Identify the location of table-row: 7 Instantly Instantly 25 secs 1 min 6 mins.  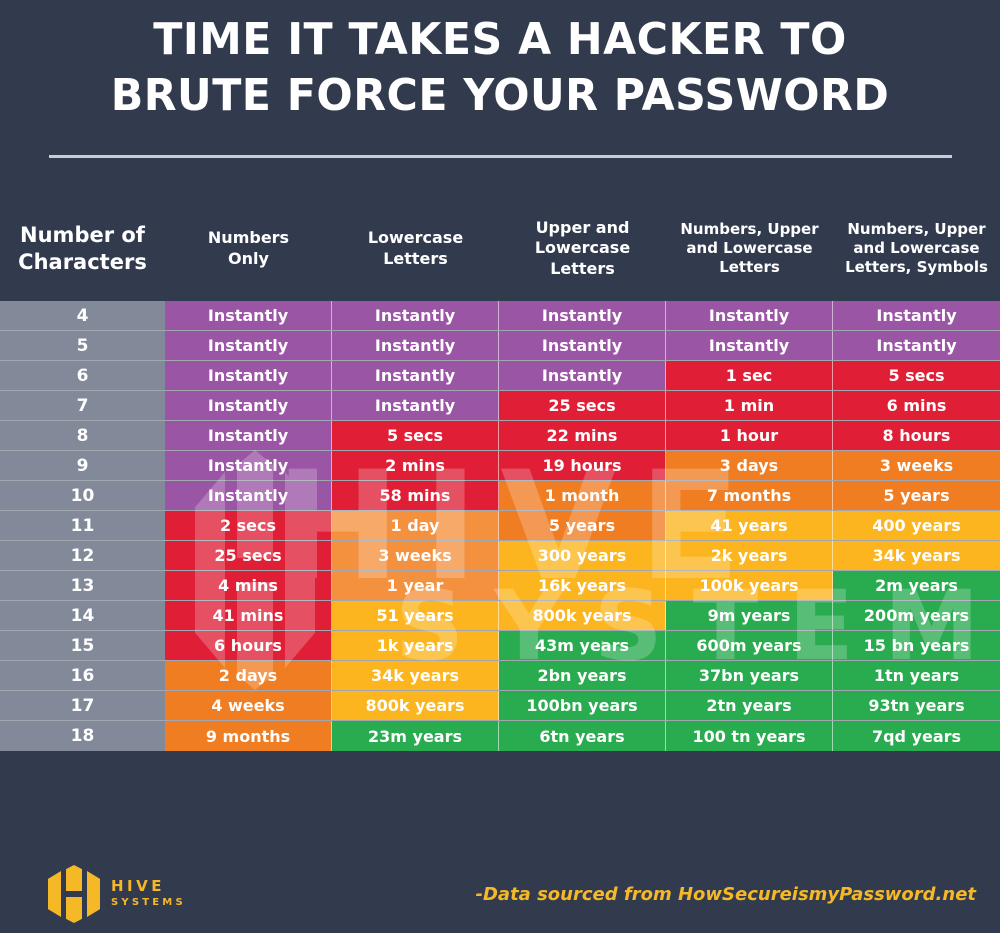
(500, 406).